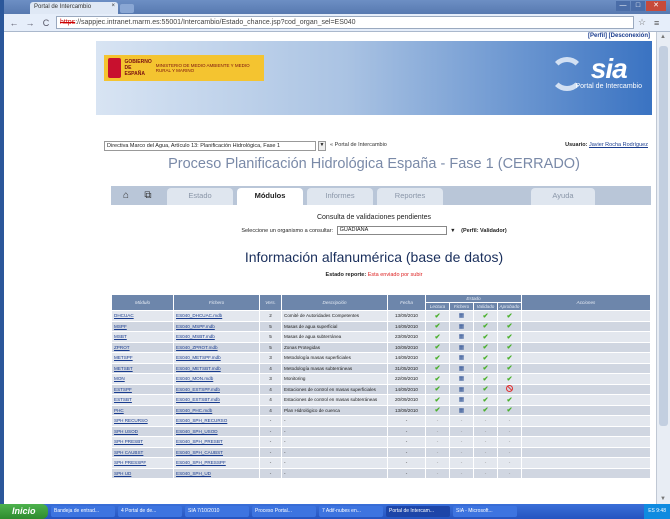  Describe the element at coordinates (142, 358) in the screenshot. I see `modulo-link: METSPF` at that location.